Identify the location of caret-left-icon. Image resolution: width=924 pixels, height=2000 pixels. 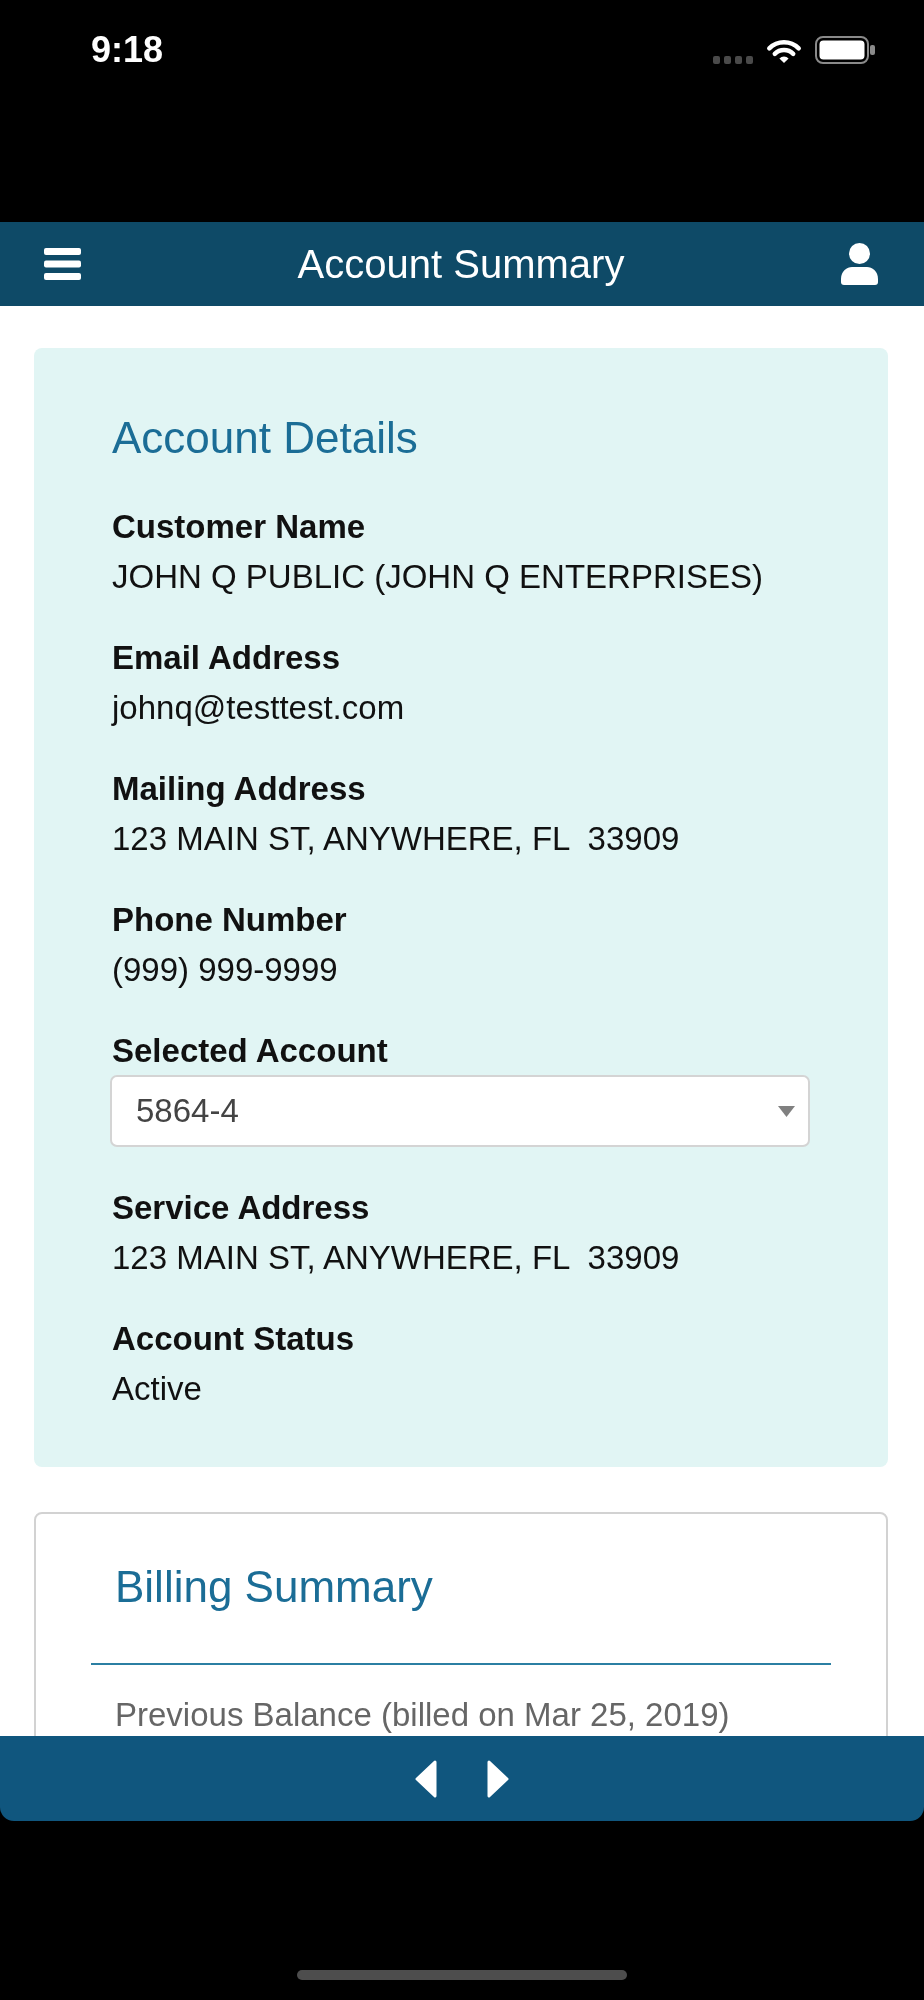
(426, 1778).